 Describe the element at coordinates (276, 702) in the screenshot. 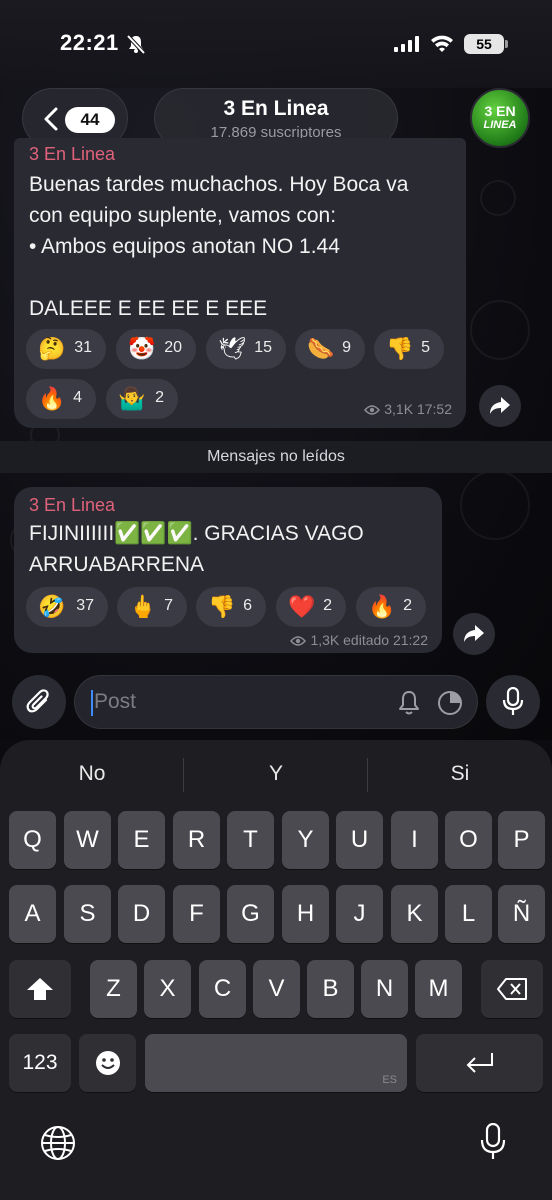

I see `post-input: Post` at that location.